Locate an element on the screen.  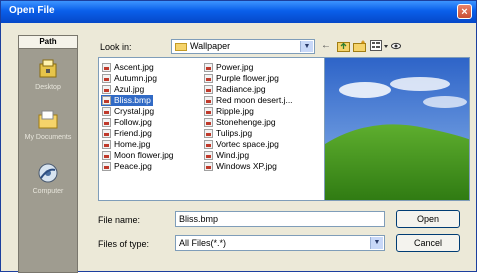
place-desktop-label: Desktop is located at coordinates (48, 87).